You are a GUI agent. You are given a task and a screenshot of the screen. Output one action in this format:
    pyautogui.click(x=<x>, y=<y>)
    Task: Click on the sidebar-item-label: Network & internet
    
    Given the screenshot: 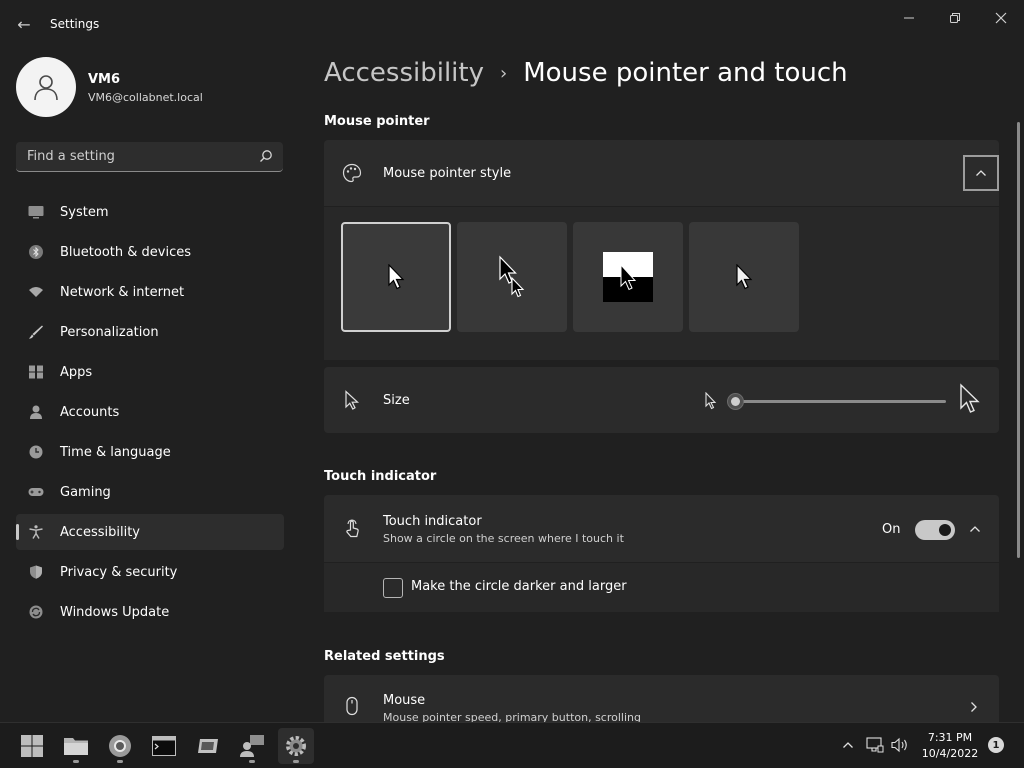 What is the action you would take?
    pyautogui.click(x=122, y=292)
    